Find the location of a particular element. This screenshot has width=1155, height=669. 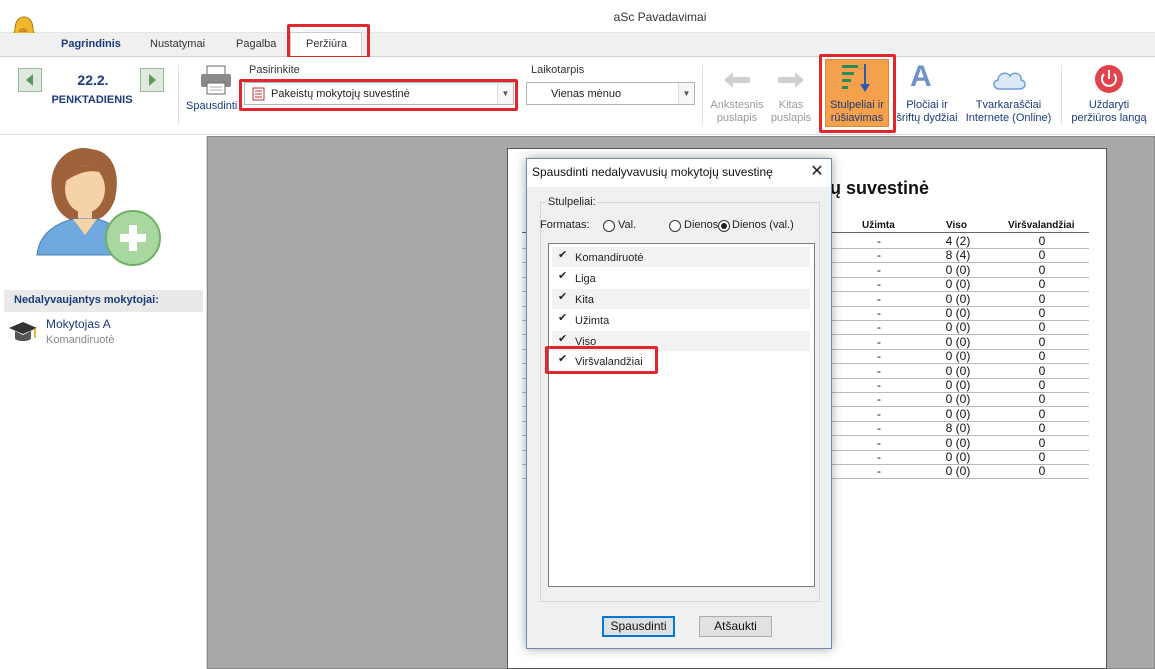

close-label-2: peržiūros langą is located at coordinates (1109, 118).